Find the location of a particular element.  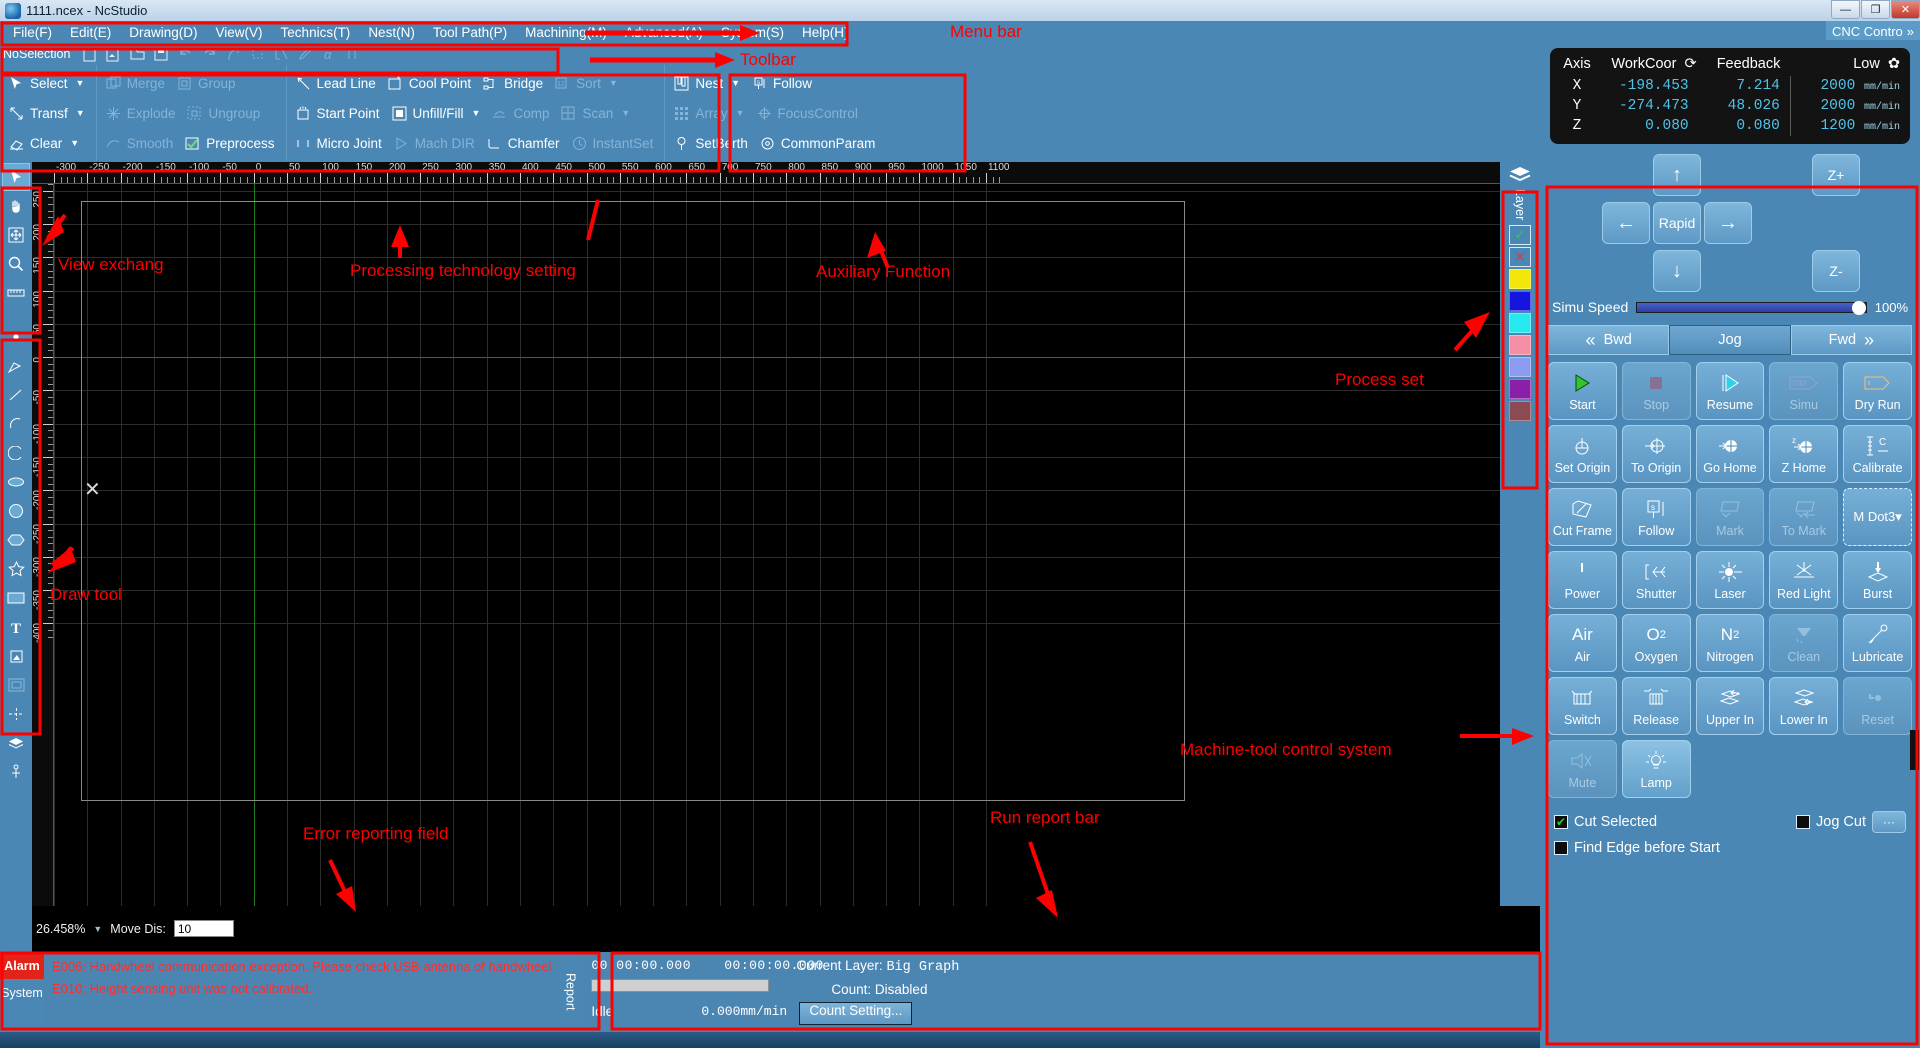

tool-star-icon is located at coordinates (16, 569).